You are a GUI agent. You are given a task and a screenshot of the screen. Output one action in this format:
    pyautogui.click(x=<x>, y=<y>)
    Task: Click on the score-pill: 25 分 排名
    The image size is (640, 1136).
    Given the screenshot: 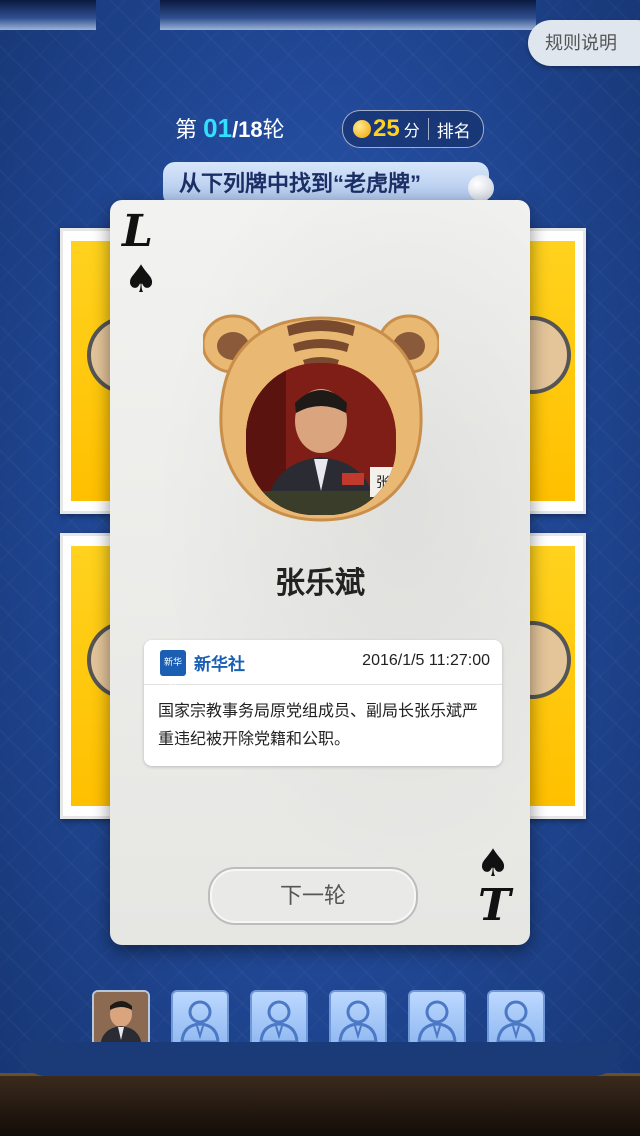 What is the action you would take?
    pyautogui.click(x=413, y=129)
    